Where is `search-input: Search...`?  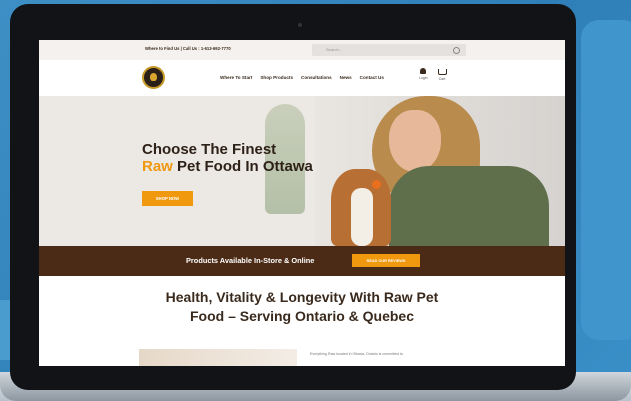 search-input: Search... is located at coordinates (389, 50).